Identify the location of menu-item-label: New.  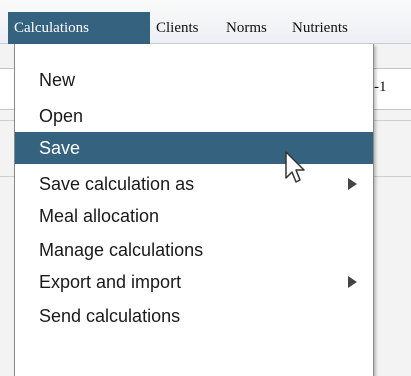
(57, 80).